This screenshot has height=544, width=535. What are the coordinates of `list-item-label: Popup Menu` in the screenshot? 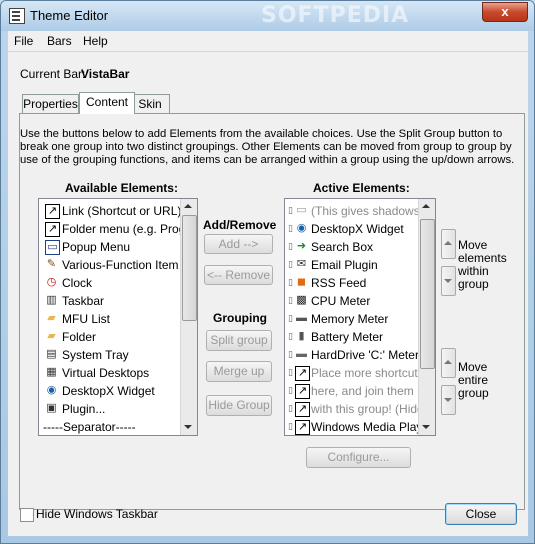 It's located at (96, 247).